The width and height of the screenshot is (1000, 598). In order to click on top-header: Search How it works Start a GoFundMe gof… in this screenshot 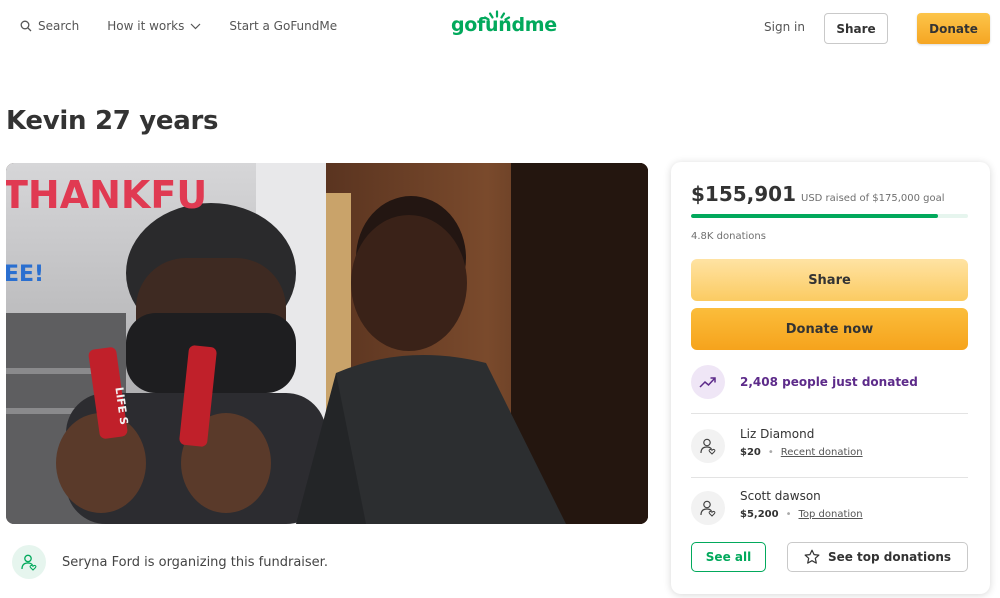, I will do `click(500, 30)`.